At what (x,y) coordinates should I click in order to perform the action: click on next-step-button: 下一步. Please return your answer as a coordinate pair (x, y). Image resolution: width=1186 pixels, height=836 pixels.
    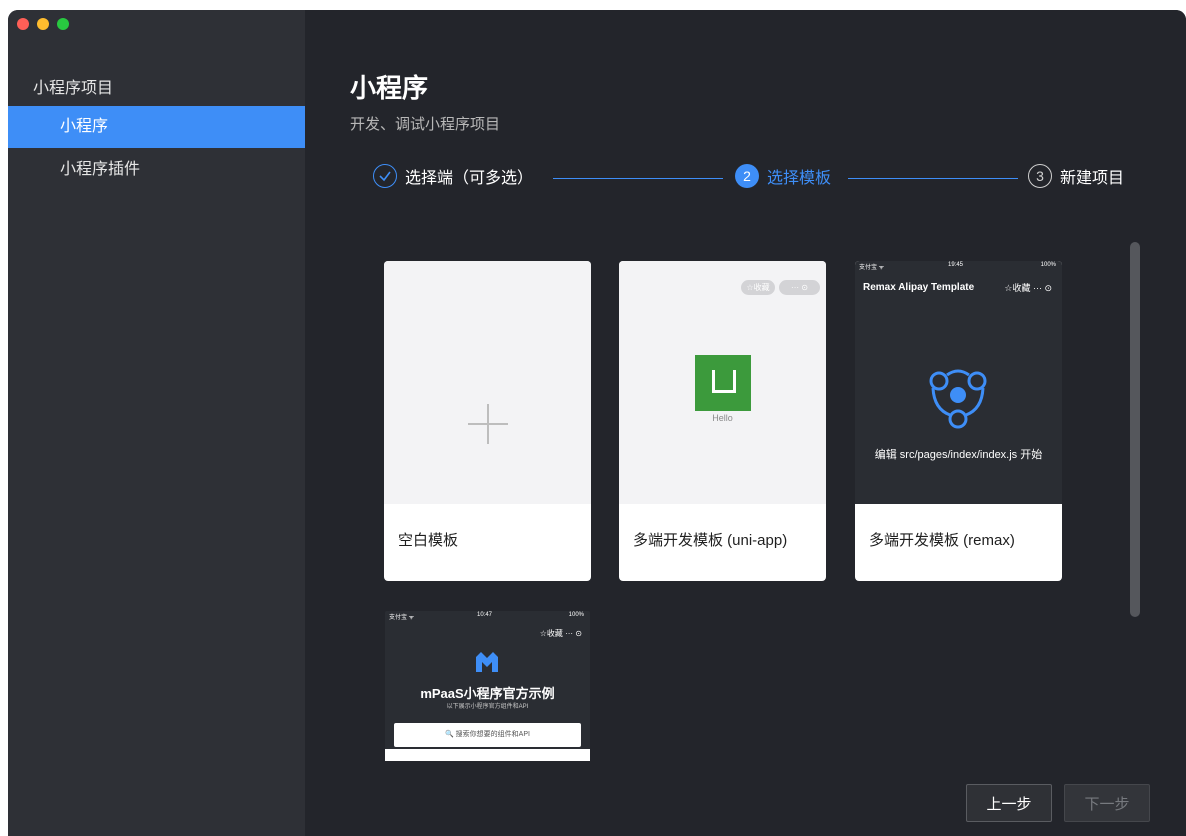
    Looking at the image, I should click on (1107, 803).